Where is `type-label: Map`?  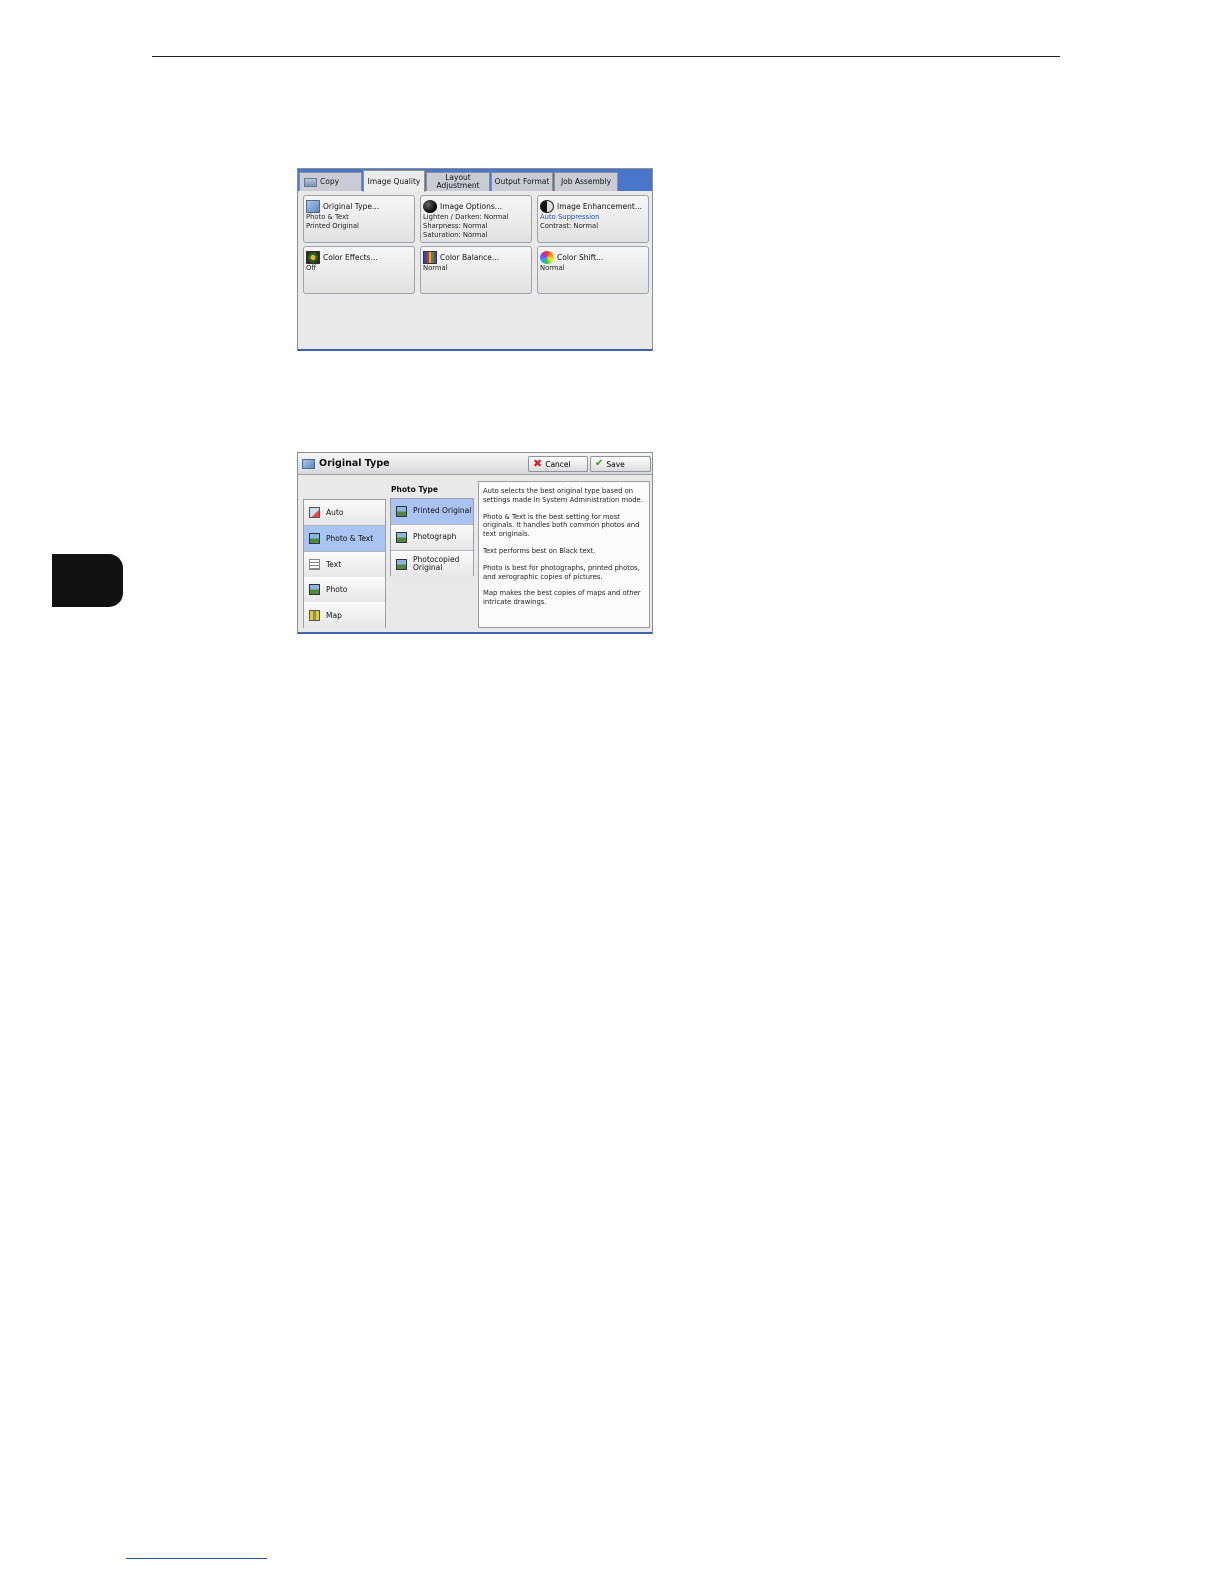 type-label: Map is located at coordinates (334, 615).